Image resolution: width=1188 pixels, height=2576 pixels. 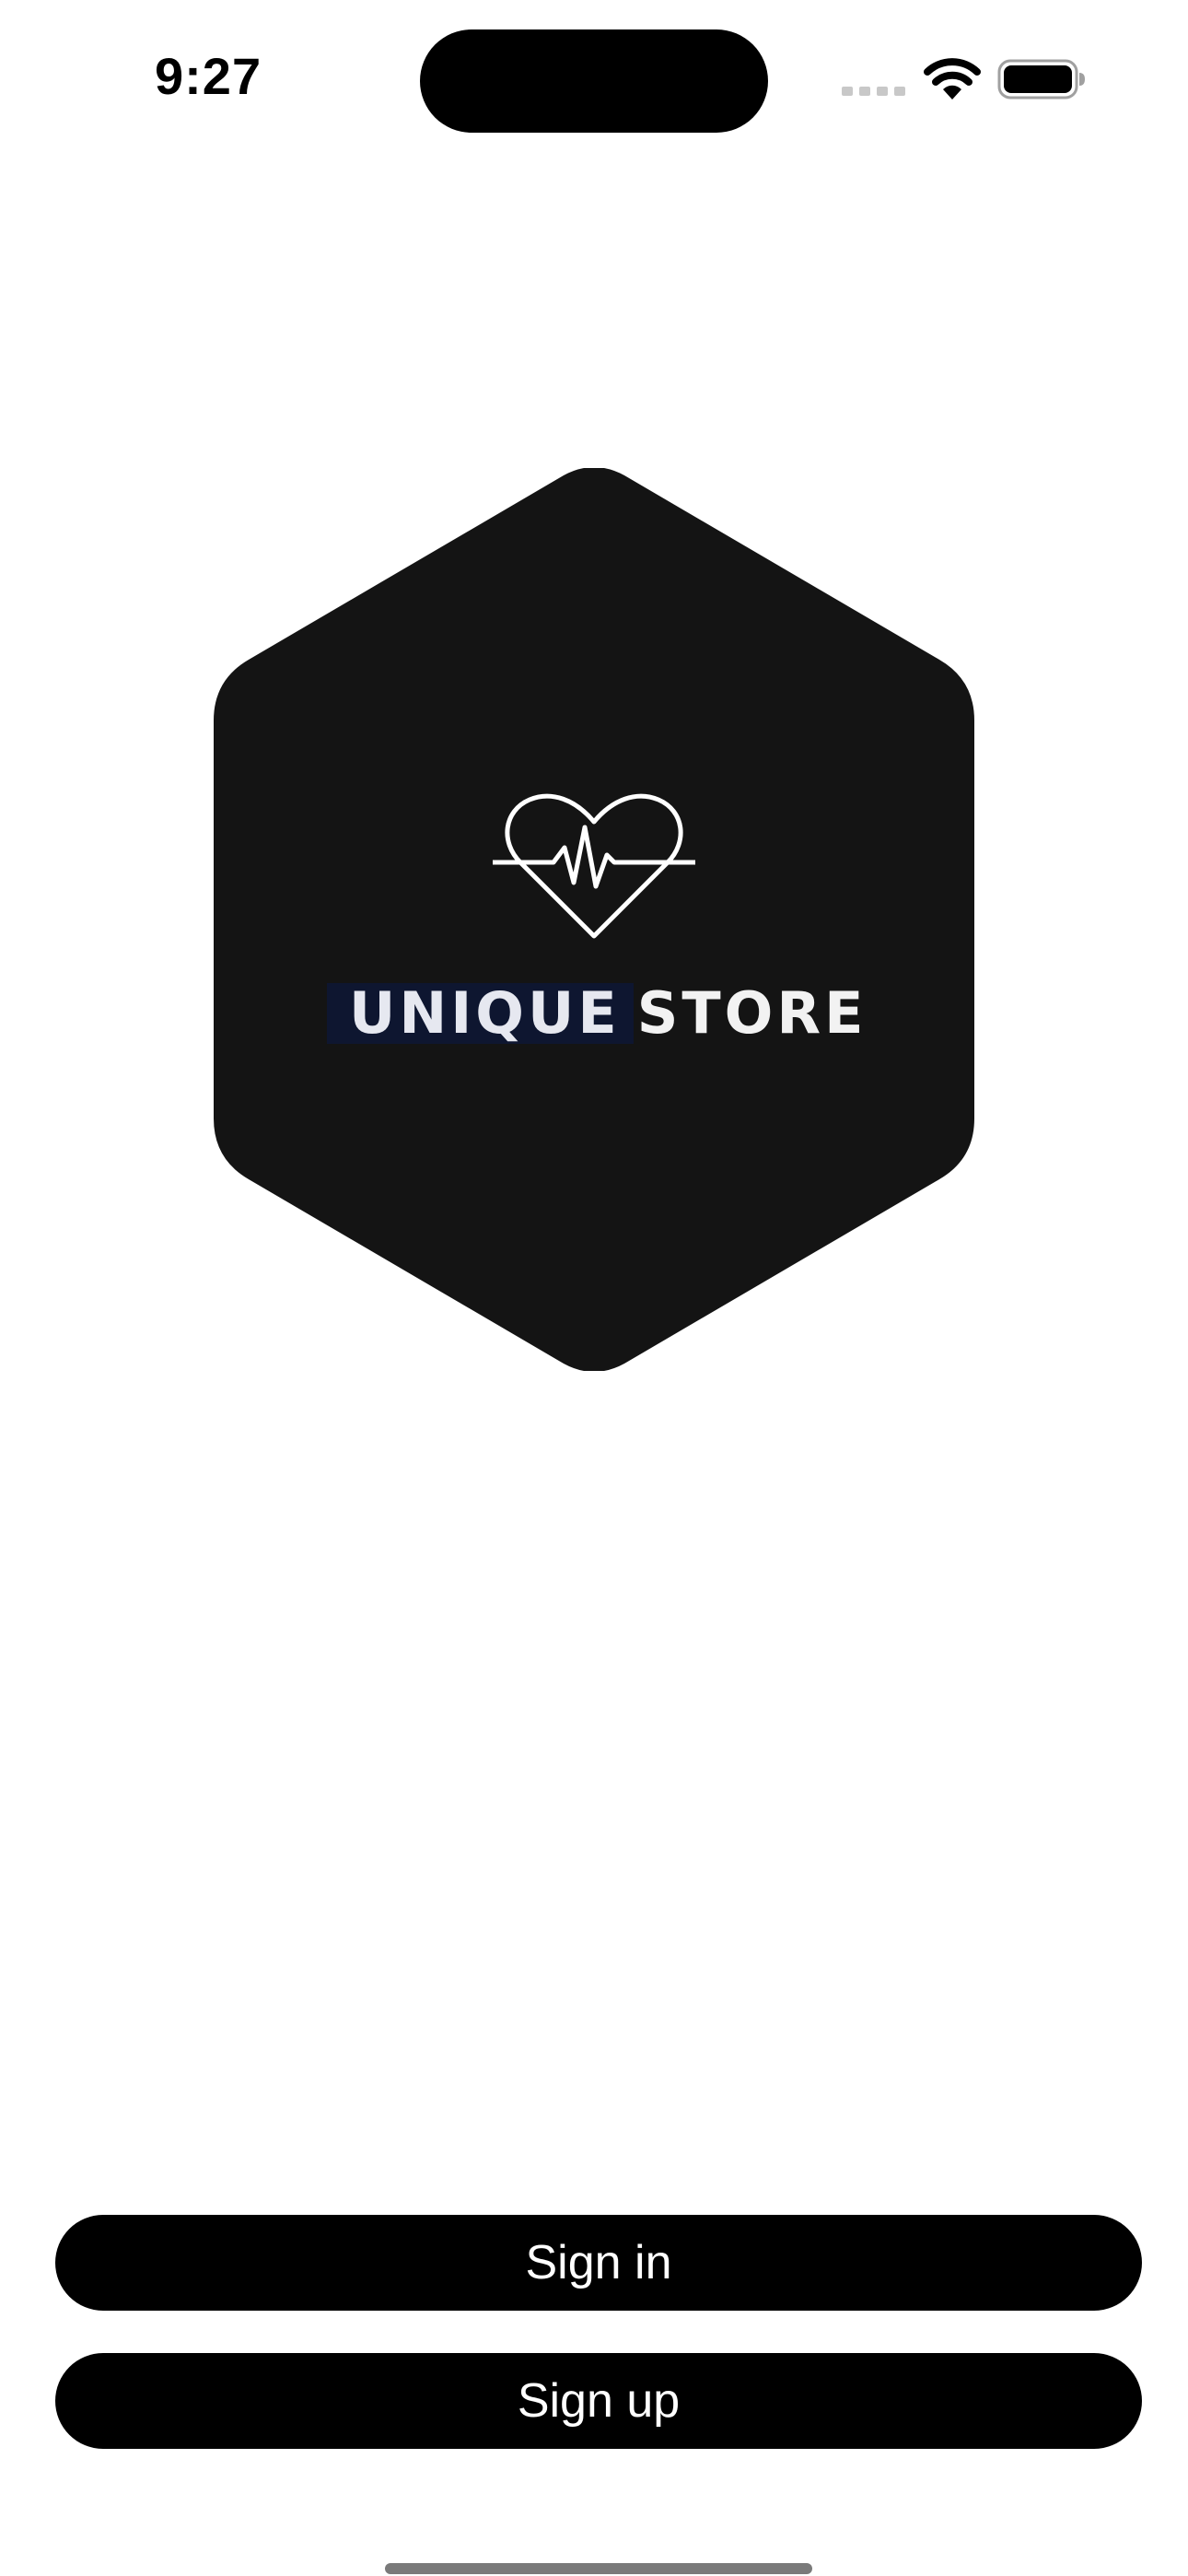 I want to click on dynamic-island, so click(x=594, y=81).